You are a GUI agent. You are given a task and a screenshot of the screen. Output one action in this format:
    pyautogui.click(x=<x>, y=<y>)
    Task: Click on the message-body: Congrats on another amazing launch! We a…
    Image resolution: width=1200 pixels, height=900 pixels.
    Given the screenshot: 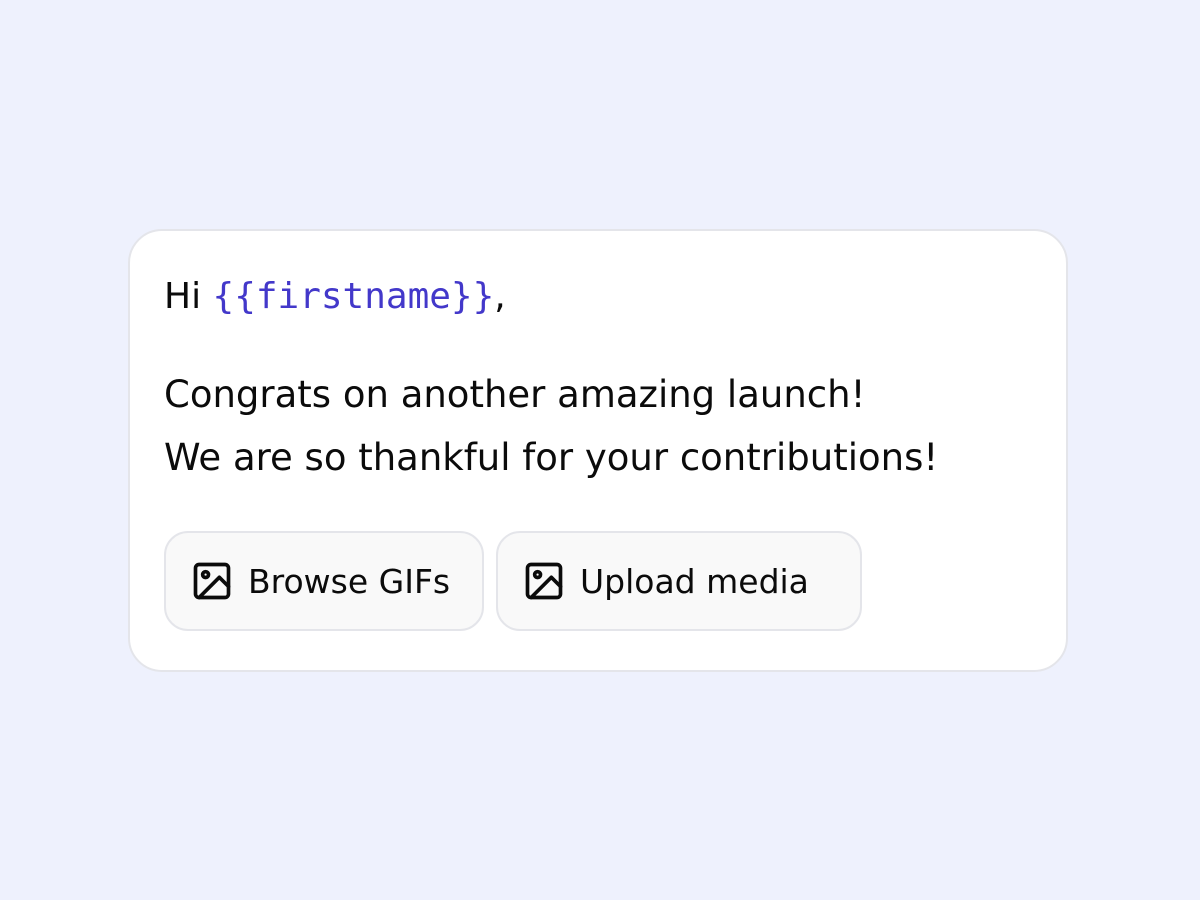 What is the action you would take?
    pyautogui.click(x=598, y=426)
    